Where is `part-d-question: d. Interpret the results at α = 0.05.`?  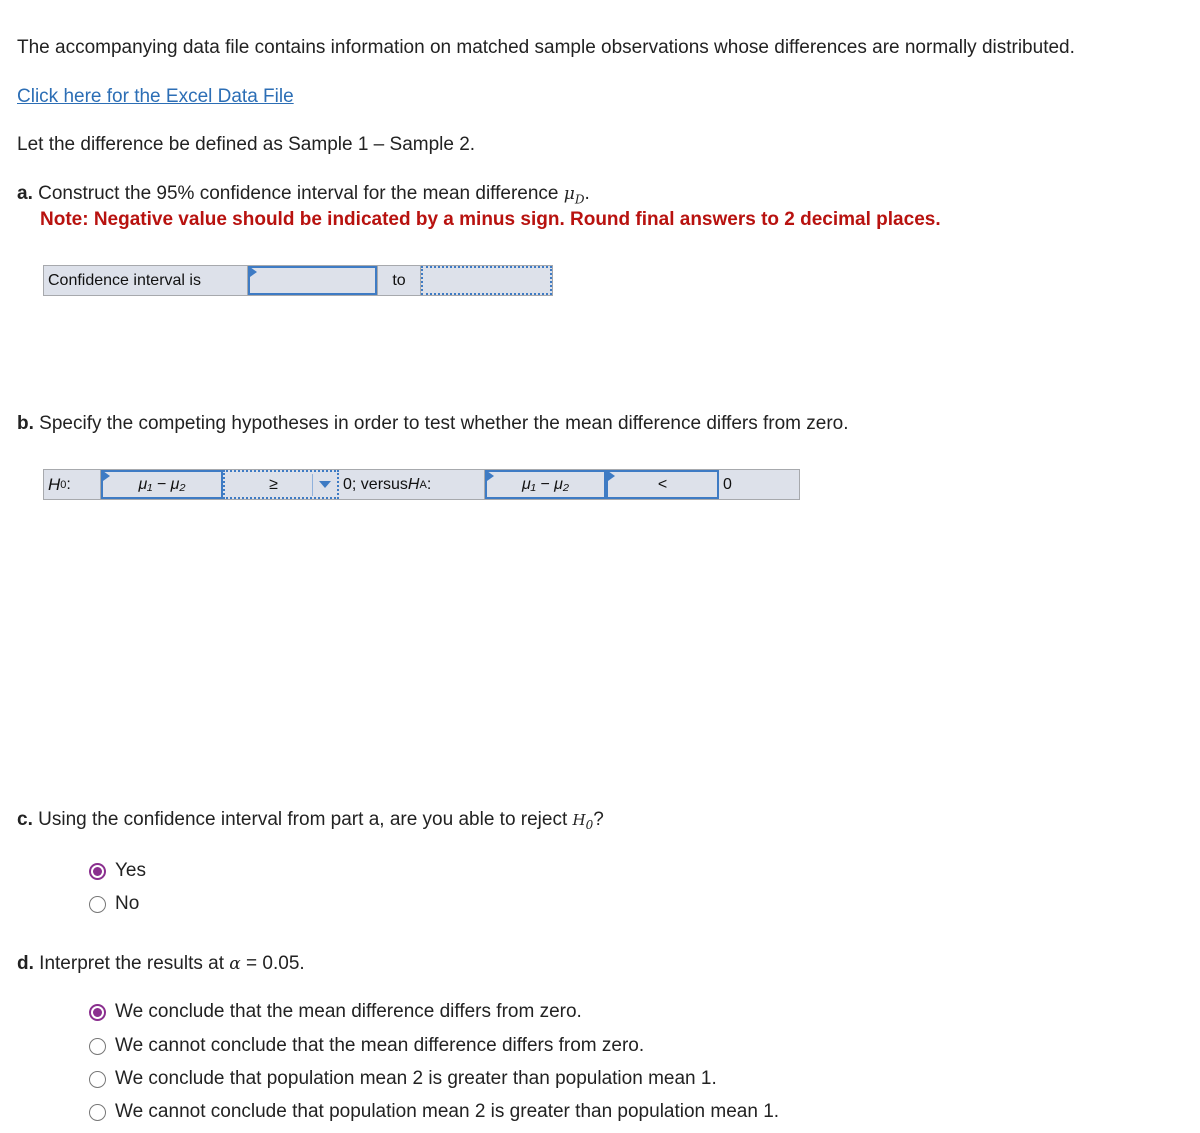
part-d-question: d. Interpret the results at α = 0.05. is located at coordinates (161, 963).